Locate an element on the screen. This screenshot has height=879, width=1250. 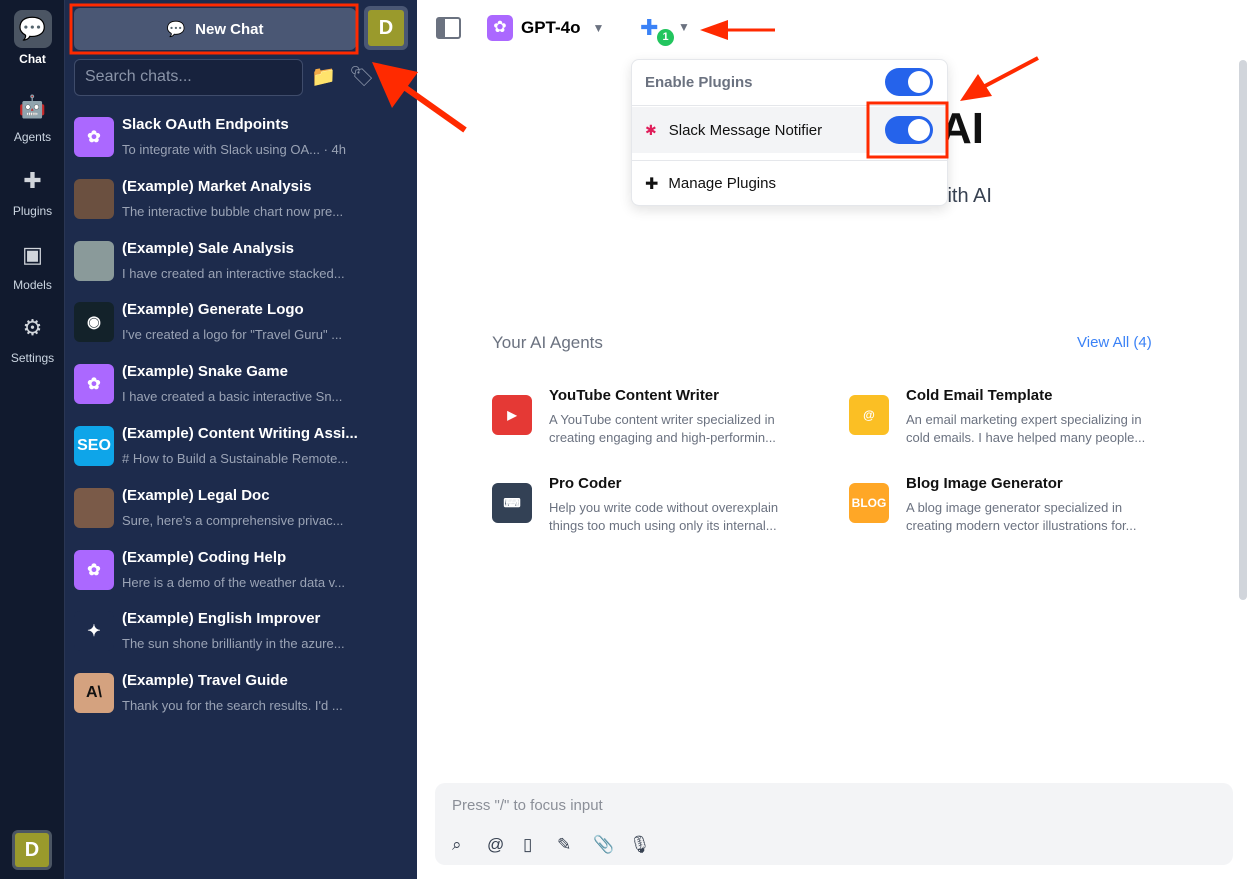
agents-heading: Your AI Agents is located at coordinates (547, 342).